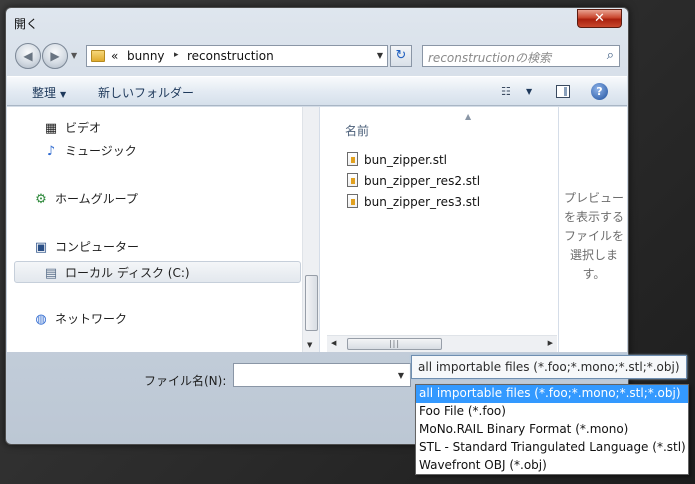  Describe the element at coordinates (74, 55) in the screenshot. I see `recent-pages-dropdown: ▼` at that location.